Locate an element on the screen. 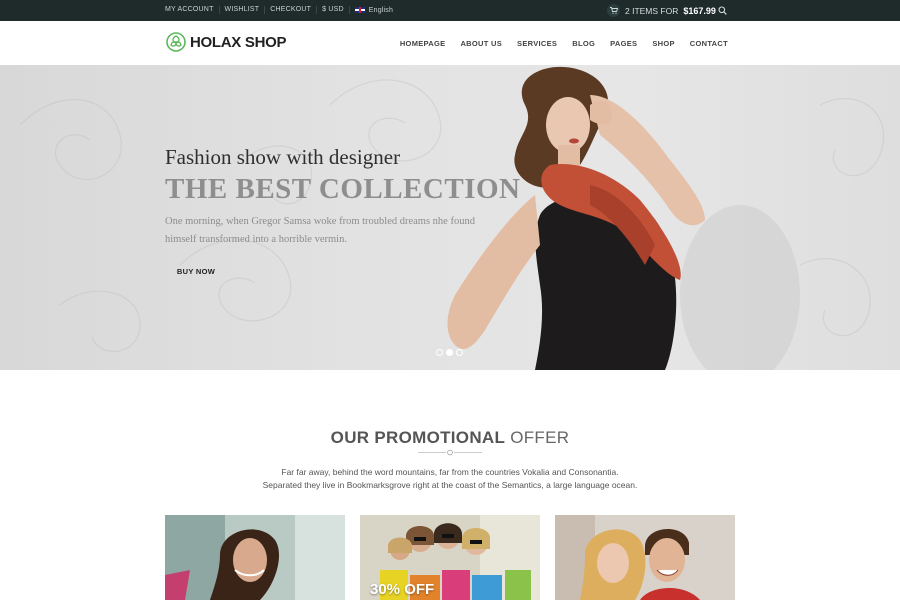 The height and width of the screenshot is (600, 900). nav-homepage: HOMEPAGE is located at coordinates (423, 43).